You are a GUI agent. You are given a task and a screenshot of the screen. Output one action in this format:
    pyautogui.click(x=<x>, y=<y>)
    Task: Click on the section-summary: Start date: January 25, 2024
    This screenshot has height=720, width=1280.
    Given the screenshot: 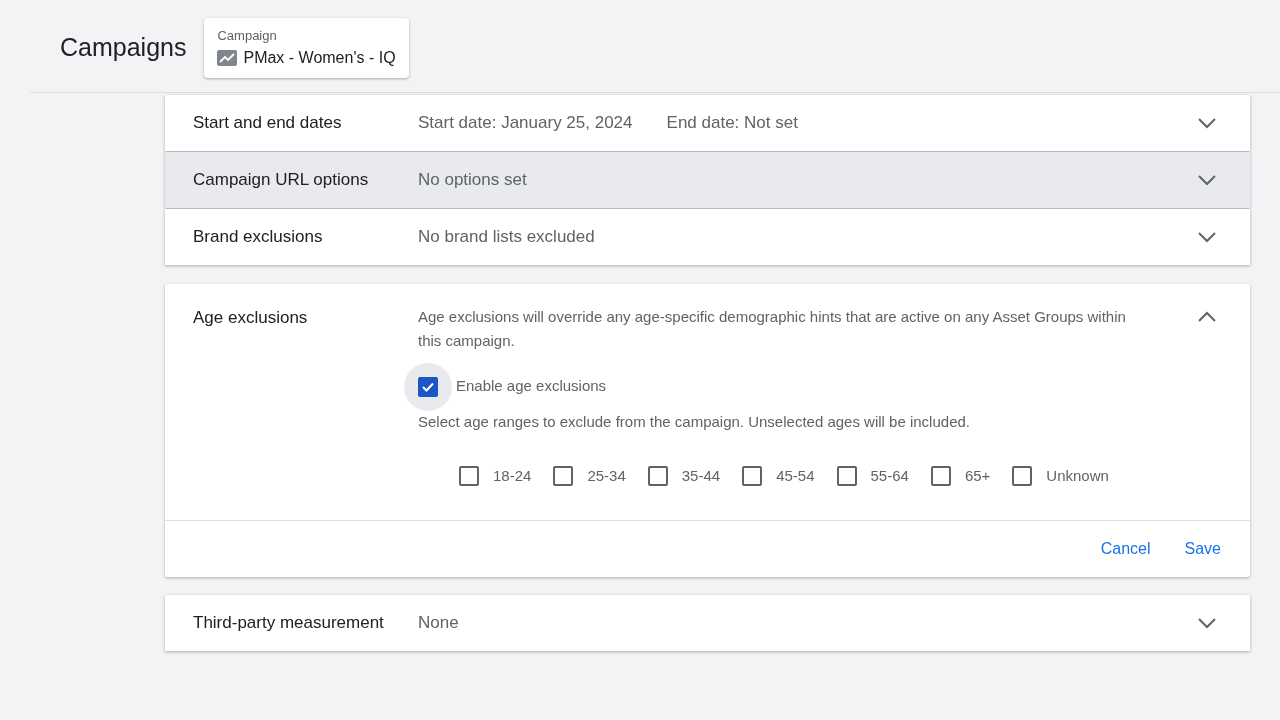 What is the action you would take?
    pyautogui.click(x=525, y=122)
    